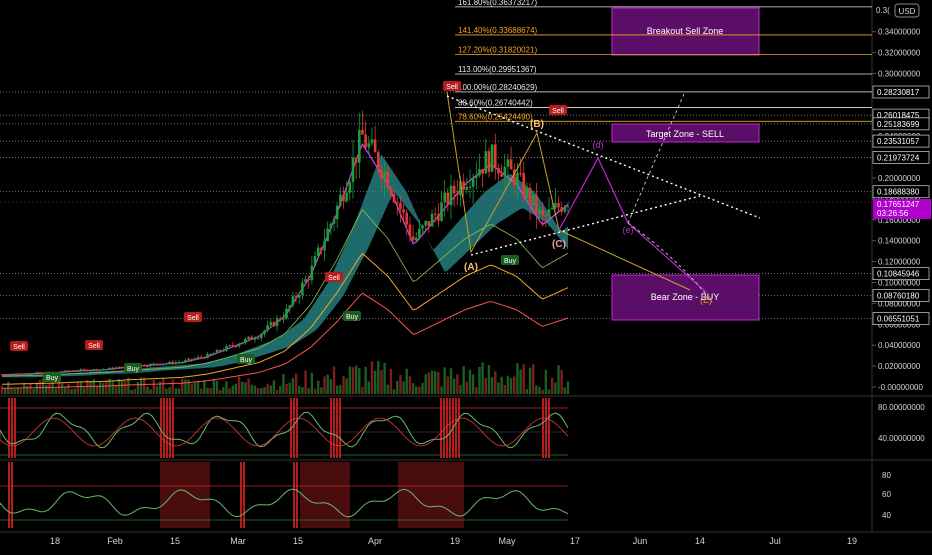  Describe the element at coordinates (883, 10) in the screenshot. I see `price-tick-top: 0.3(` at that location.